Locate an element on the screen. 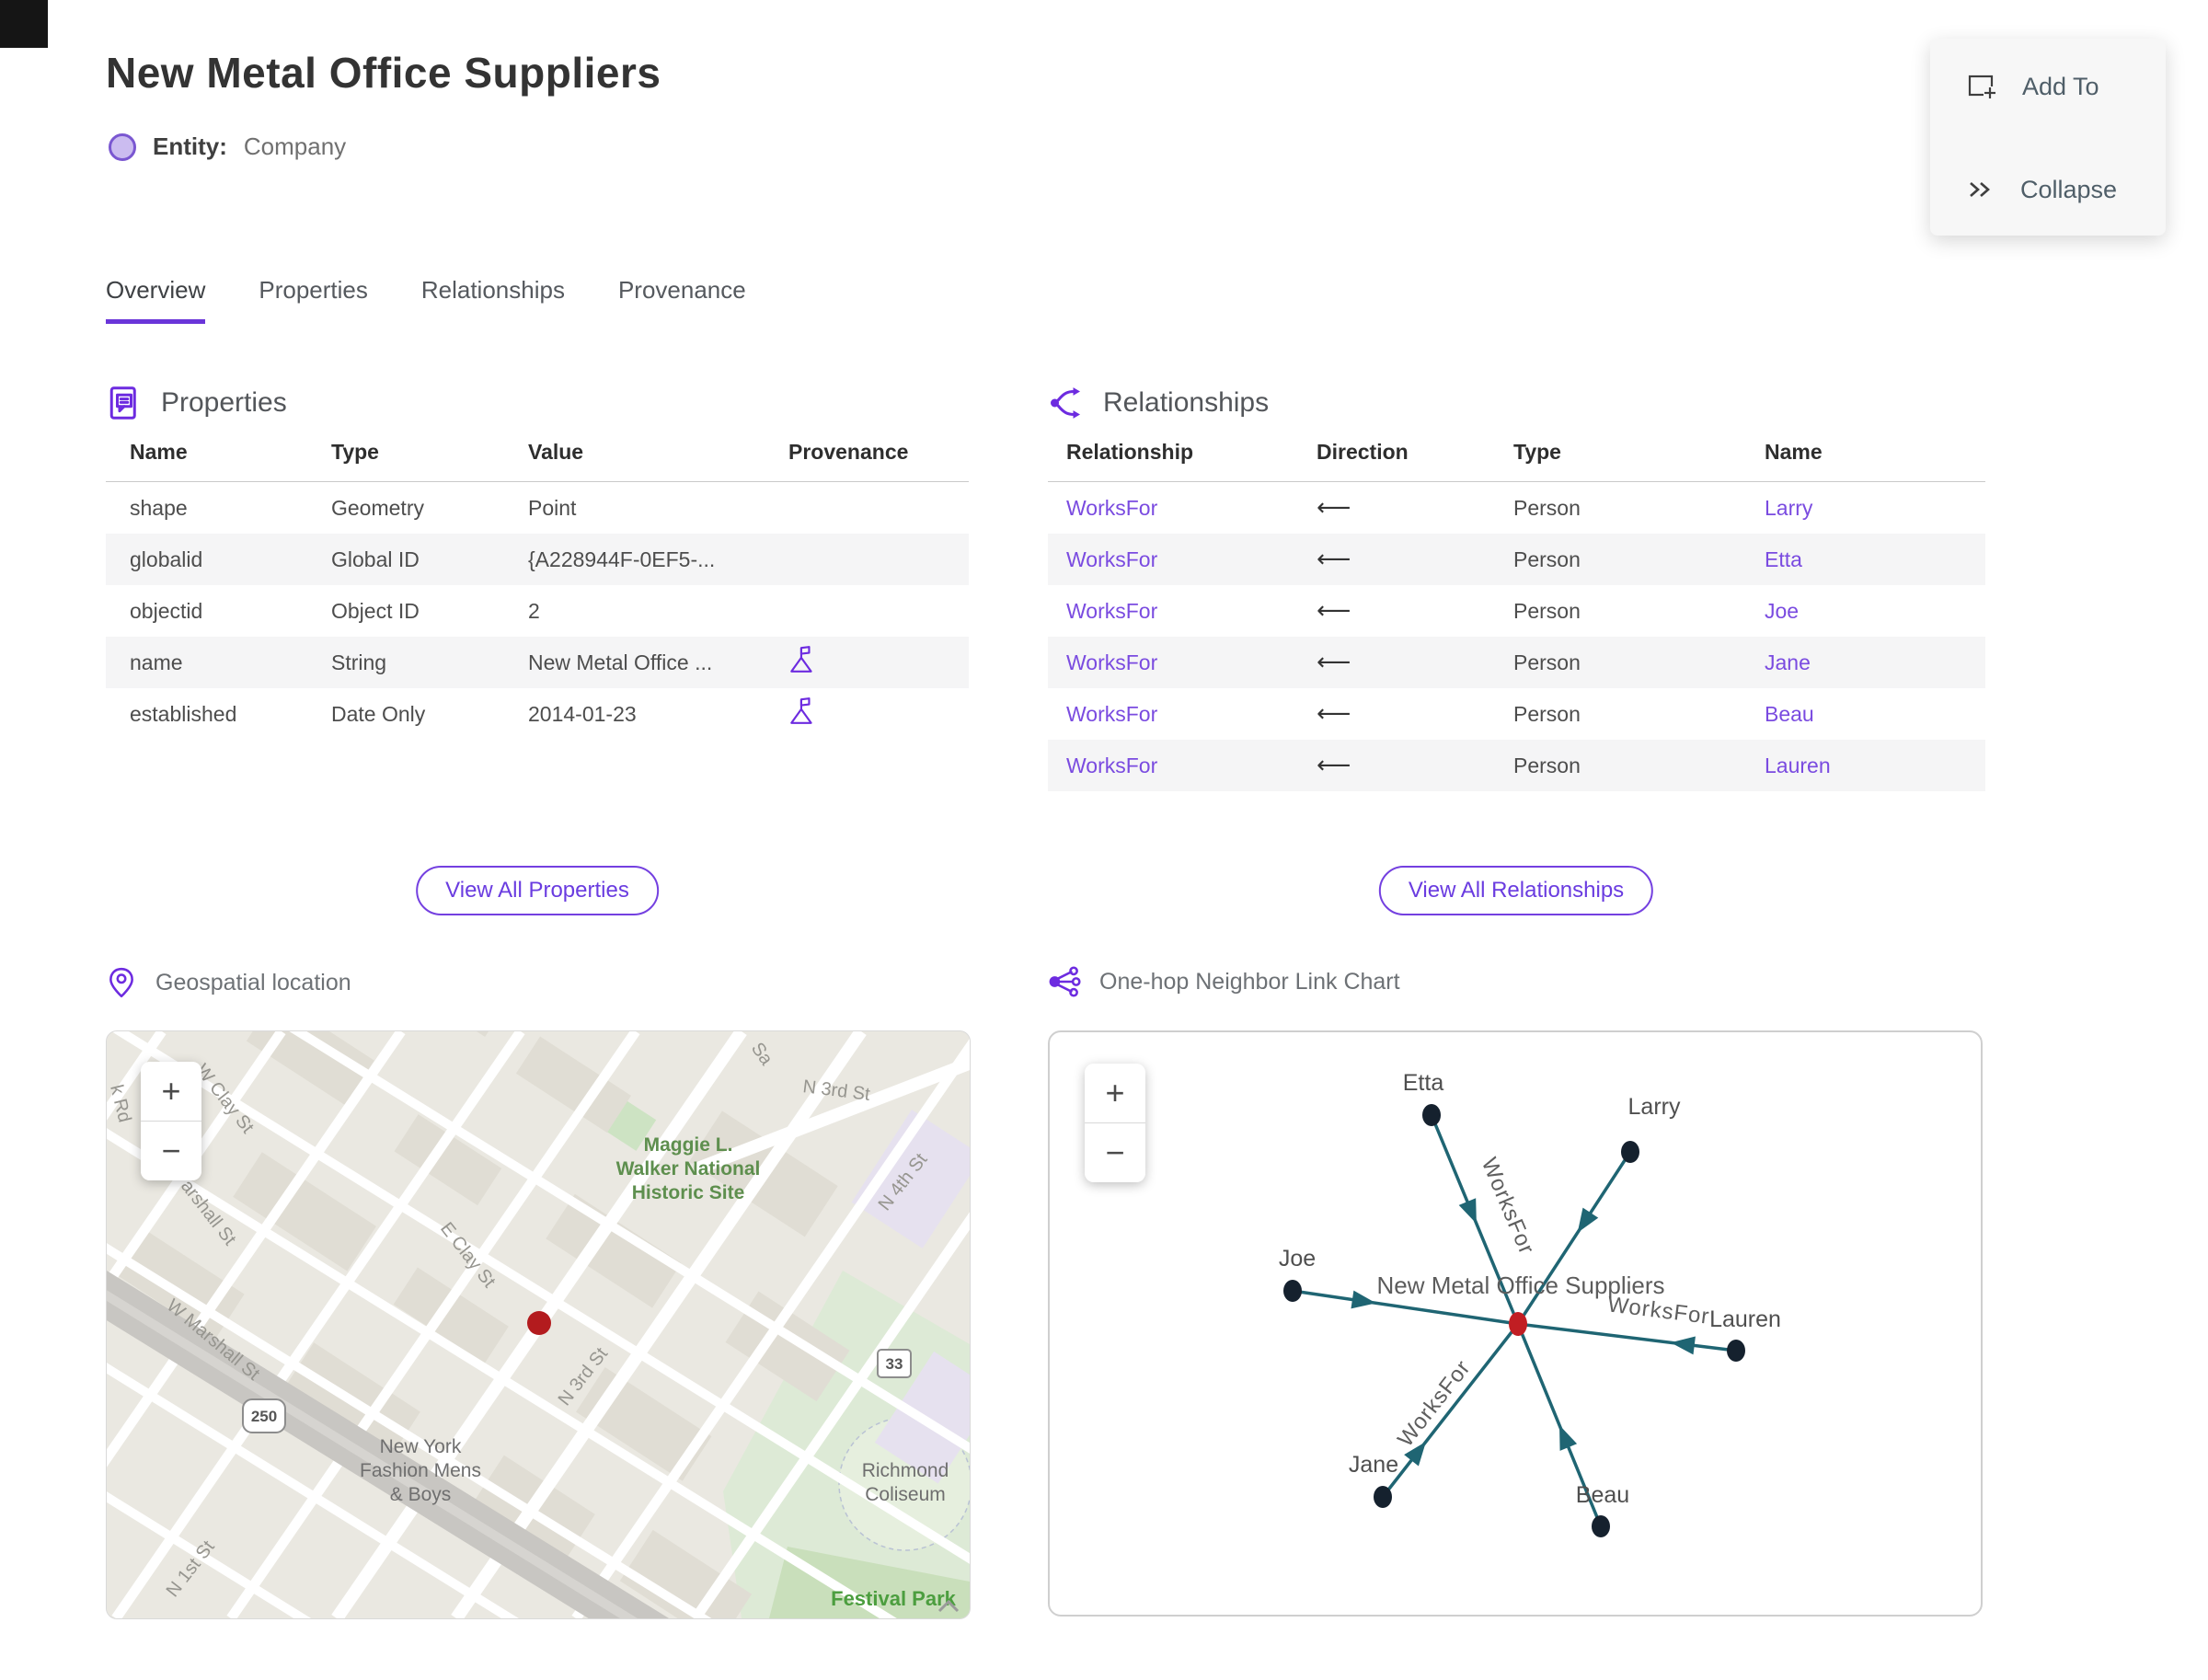 Image resolution: width=2208 pixels, height=1680 pixels. properties-section-header: Properties is located at coordinates (196, 403).